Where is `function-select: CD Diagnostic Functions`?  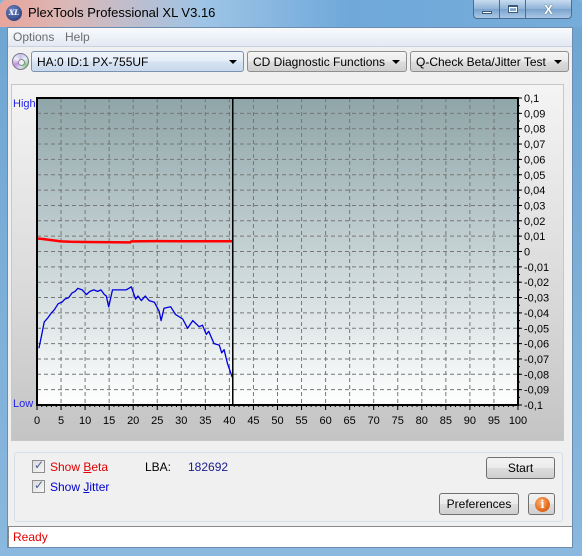 function-select: CD Diagnostic Functions is located at coordinates (327, 61).